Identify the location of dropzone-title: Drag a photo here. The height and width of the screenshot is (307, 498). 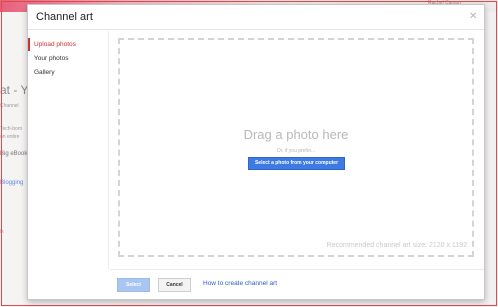
(296, 134).